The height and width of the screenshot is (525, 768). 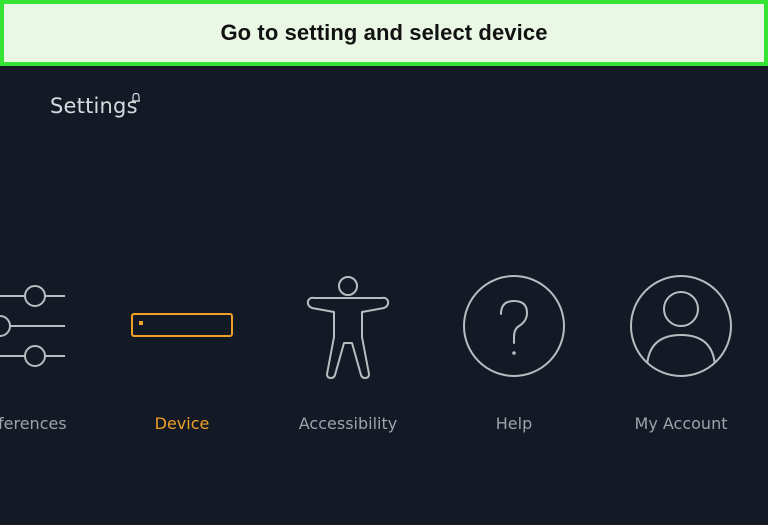 I want to click on instruction-banner: Go to setting and select device, so click(x=384, y=33).